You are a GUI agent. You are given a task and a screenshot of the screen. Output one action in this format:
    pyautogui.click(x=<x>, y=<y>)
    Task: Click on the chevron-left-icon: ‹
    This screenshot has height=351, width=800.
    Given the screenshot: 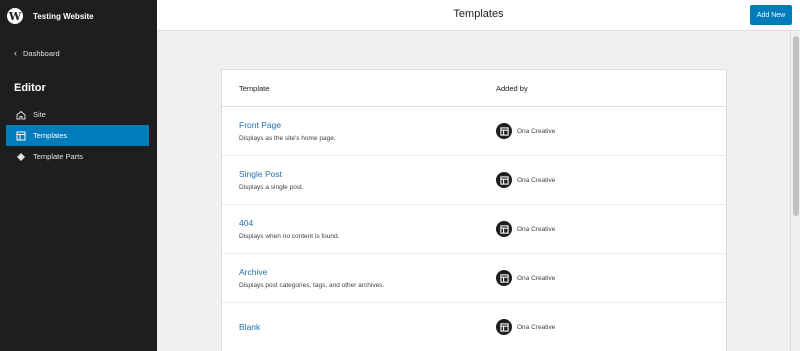 What is the action you would take?
    pyautogui.click(x=15, y=53)
    